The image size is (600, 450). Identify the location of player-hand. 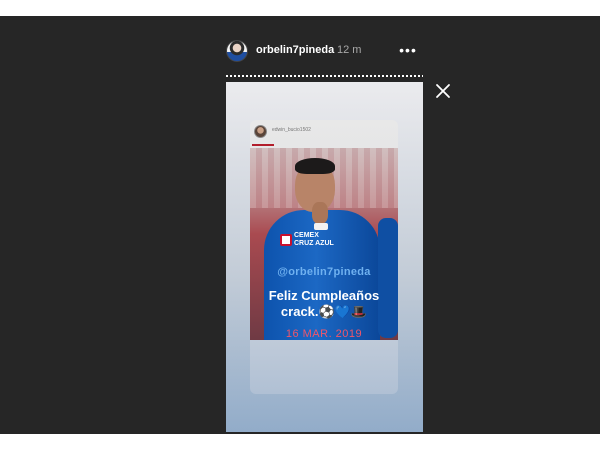
(320, 213).